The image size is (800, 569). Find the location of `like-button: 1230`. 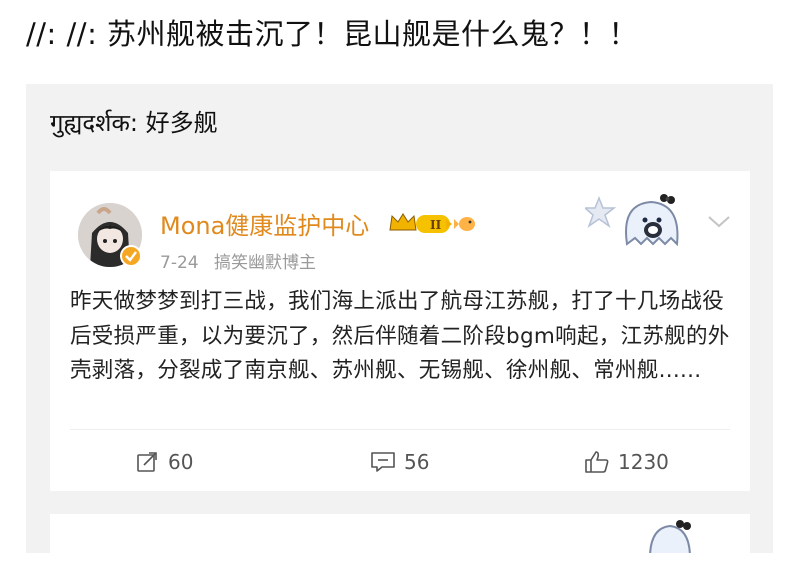

like-button: 1230 is located at coordinates (626, 462).